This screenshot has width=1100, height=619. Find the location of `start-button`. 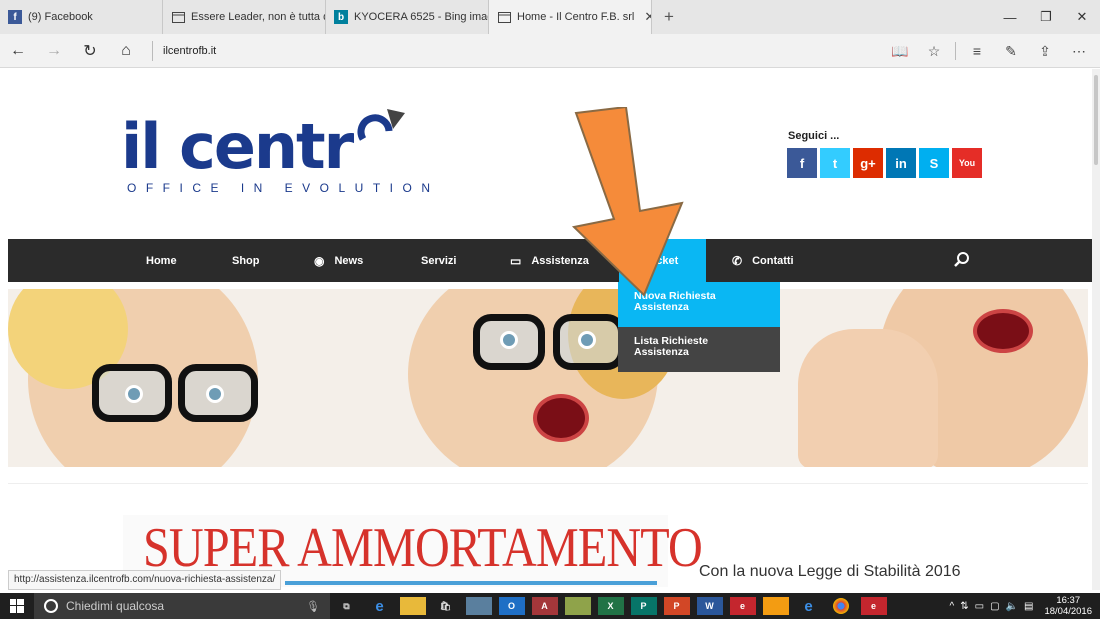

start-button is located at coordinates (17, 606).